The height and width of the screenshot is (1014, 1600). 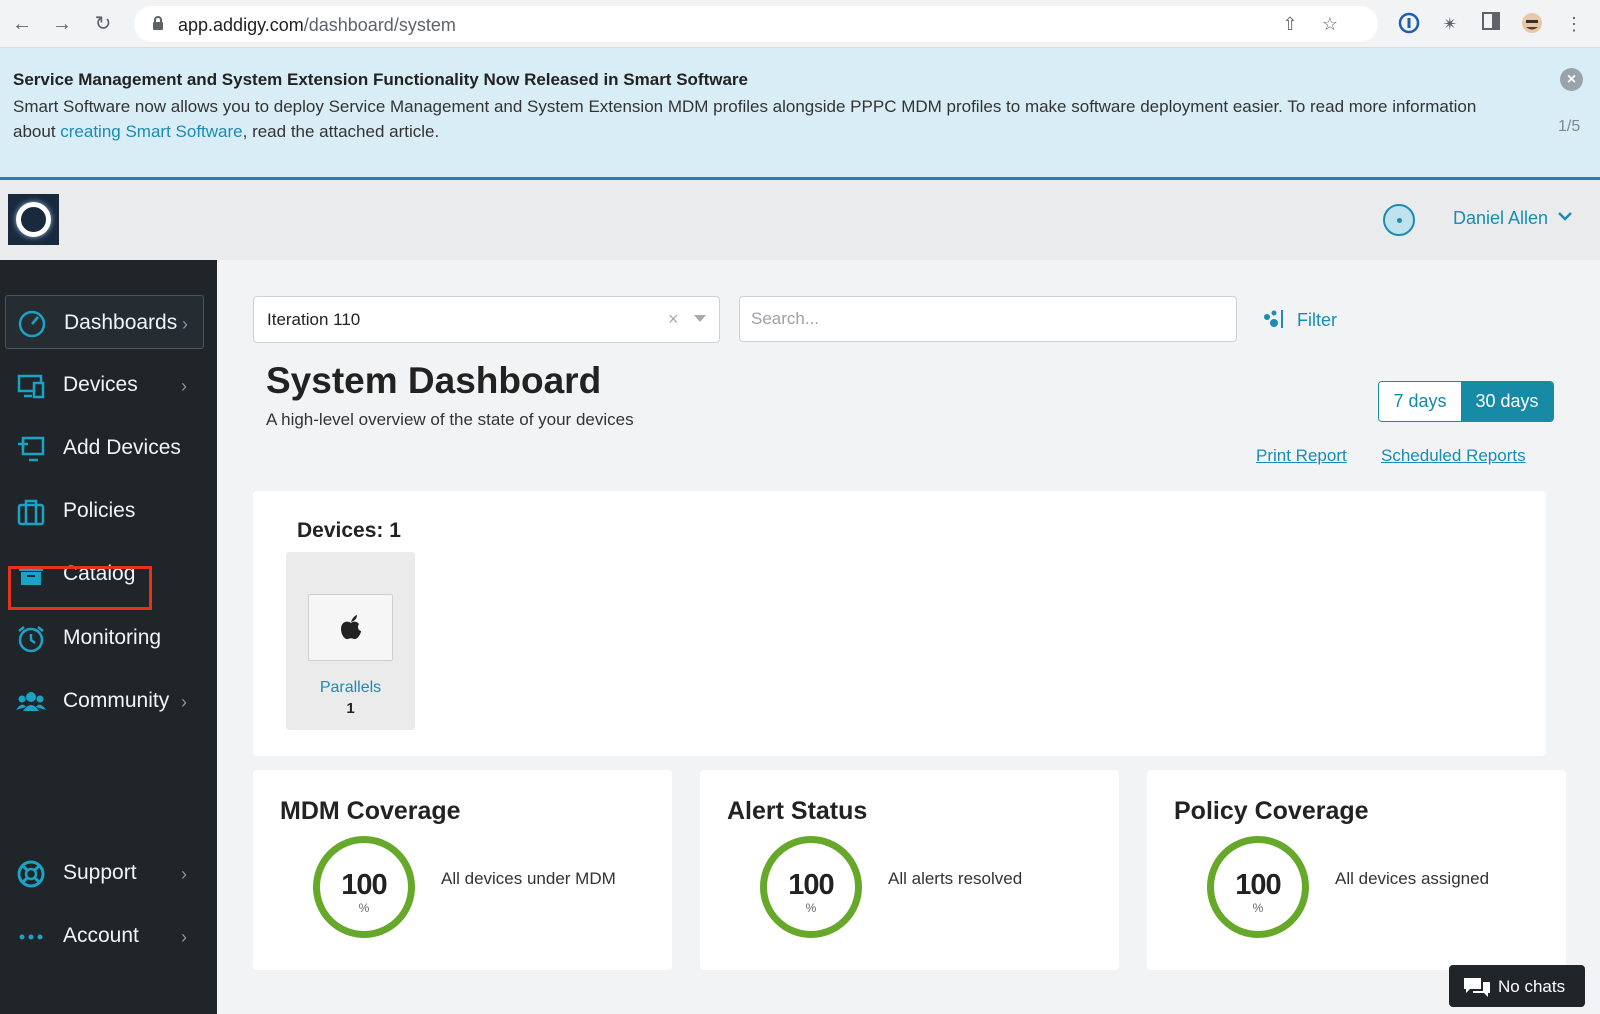 What do you see at coordinates (317, 25) in the screenshot?
I see `url-text: app.addigy.com/dashboard/system` at bounding box center [317, 25].